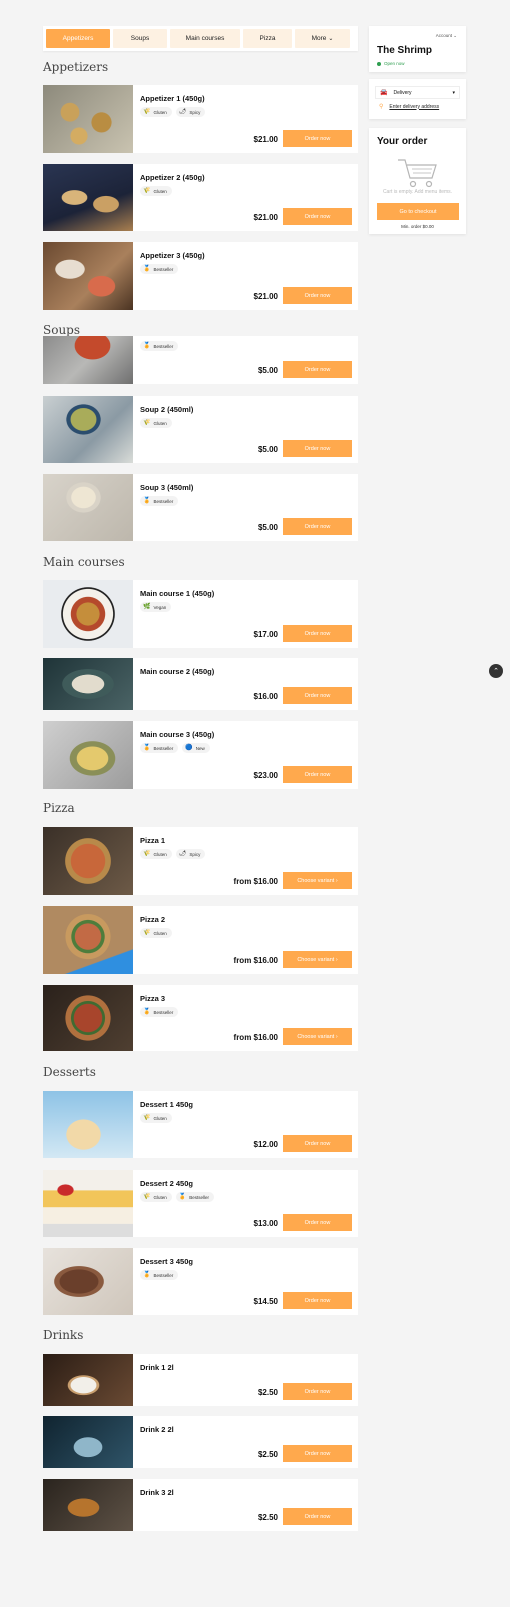 This screenshot has width=510, height=1607. What do you see at coordinates (157, 1429) in the screenshot?
I see `item-title: Drink 2 2l` at bounding box center [157, 1429].